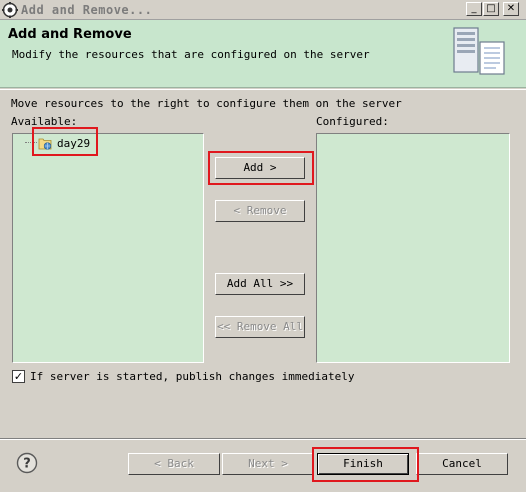  What do you see at coordinates (73, 143) in the screenshot?
I see `available-item-day29: day29` at bounding box center [73, 143].